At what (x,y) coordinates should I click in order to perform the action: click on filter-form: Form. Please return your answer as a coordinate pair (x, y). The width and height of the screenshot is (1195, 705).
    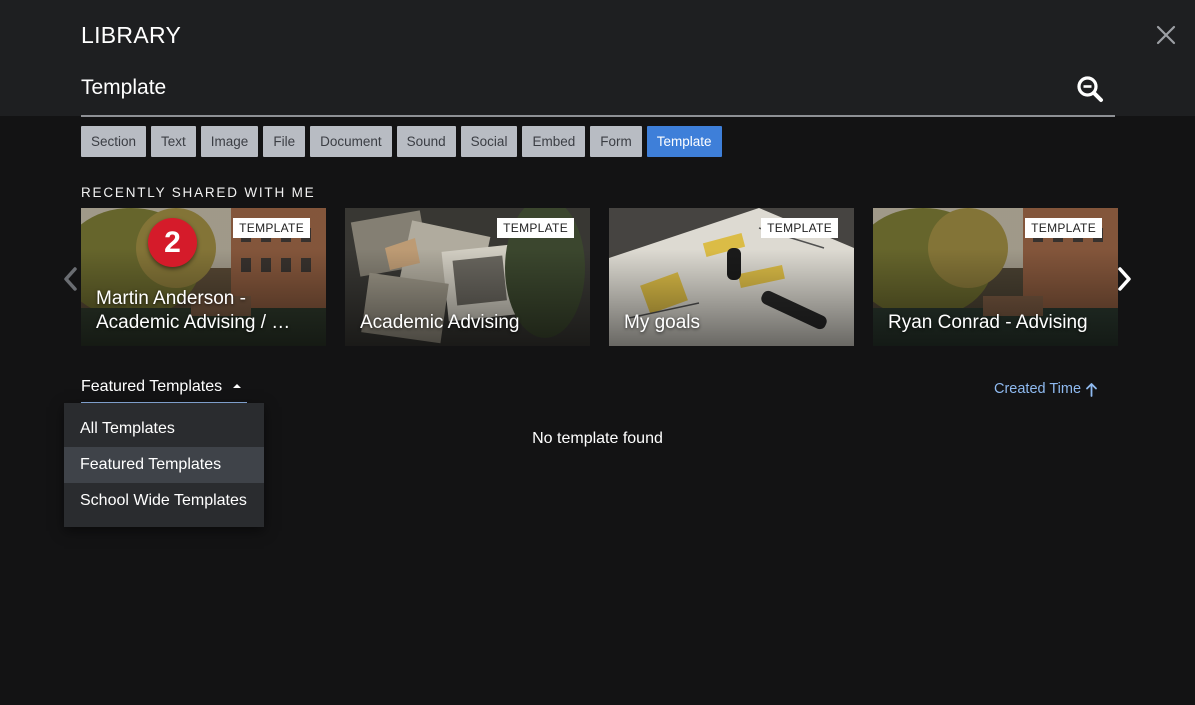
    Looking at the image, I should click on (616, 141).